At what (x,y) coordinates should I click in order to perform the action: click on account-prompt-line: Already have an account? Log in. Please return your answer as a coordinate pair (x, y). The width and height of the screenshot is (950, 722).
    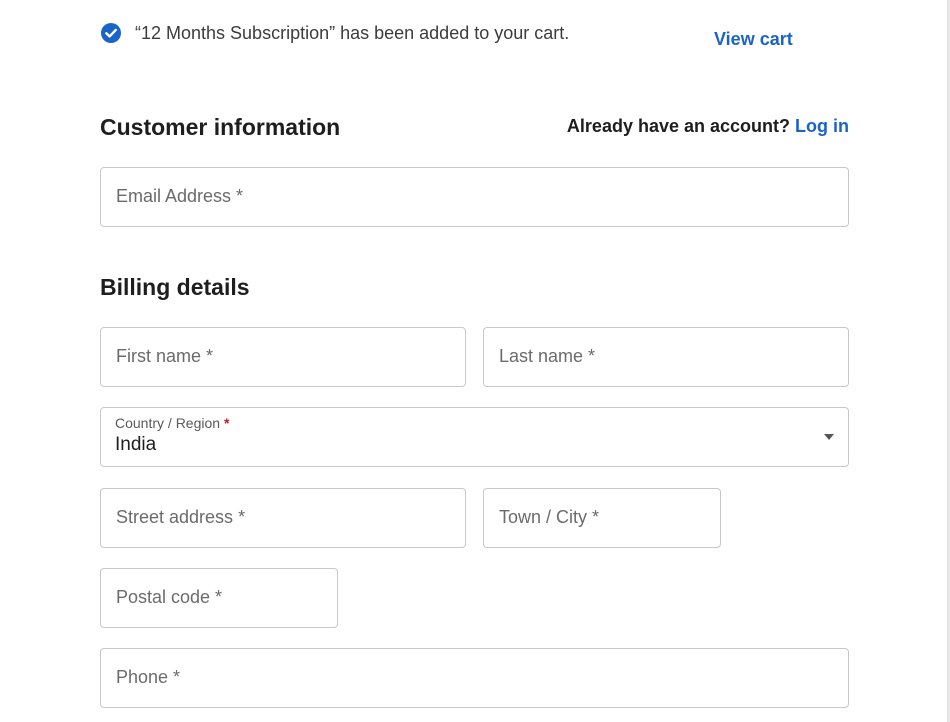
    Looking at the image, I should click on (708, 126).